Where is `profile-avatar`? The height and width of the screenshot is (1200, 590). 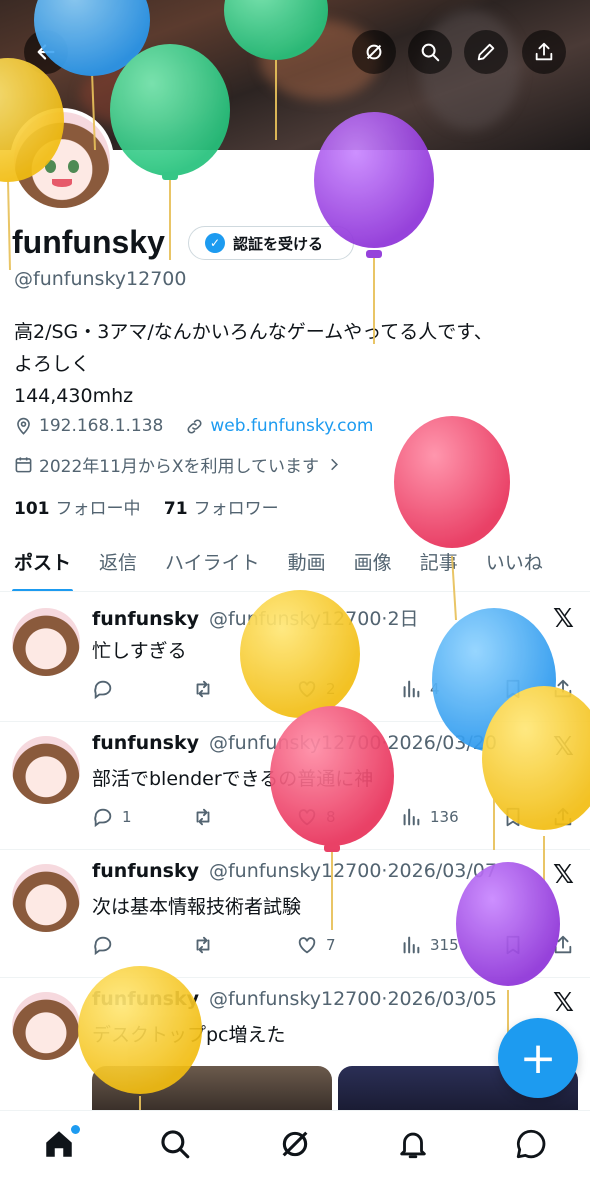
profile-avatar is located at coordinates (62, 160).